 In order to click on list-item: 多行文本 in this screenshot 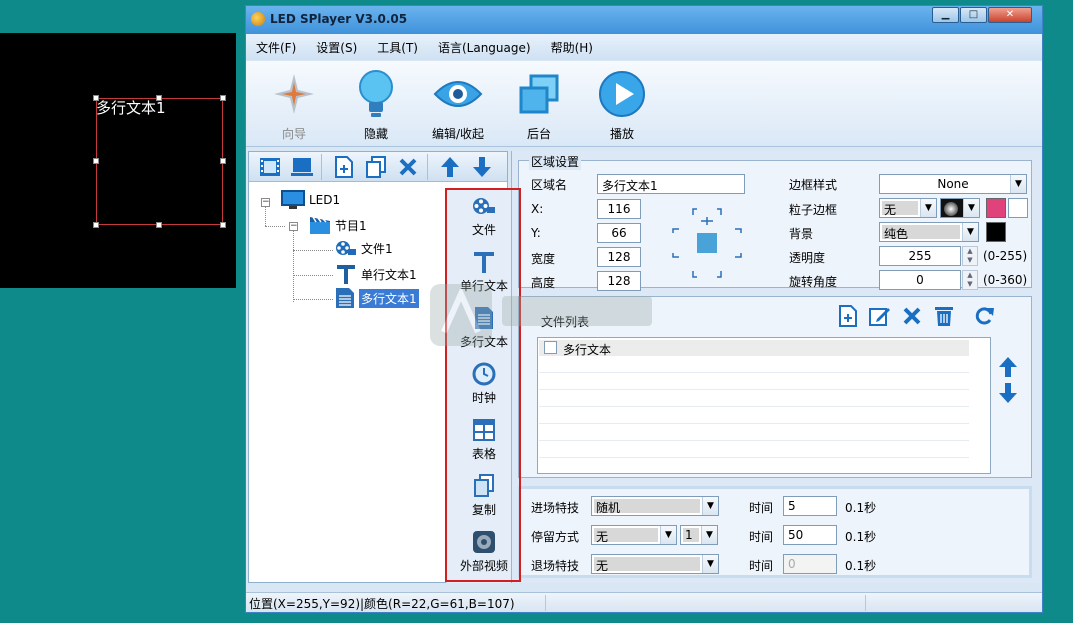, I will do `click(754, 348)`.